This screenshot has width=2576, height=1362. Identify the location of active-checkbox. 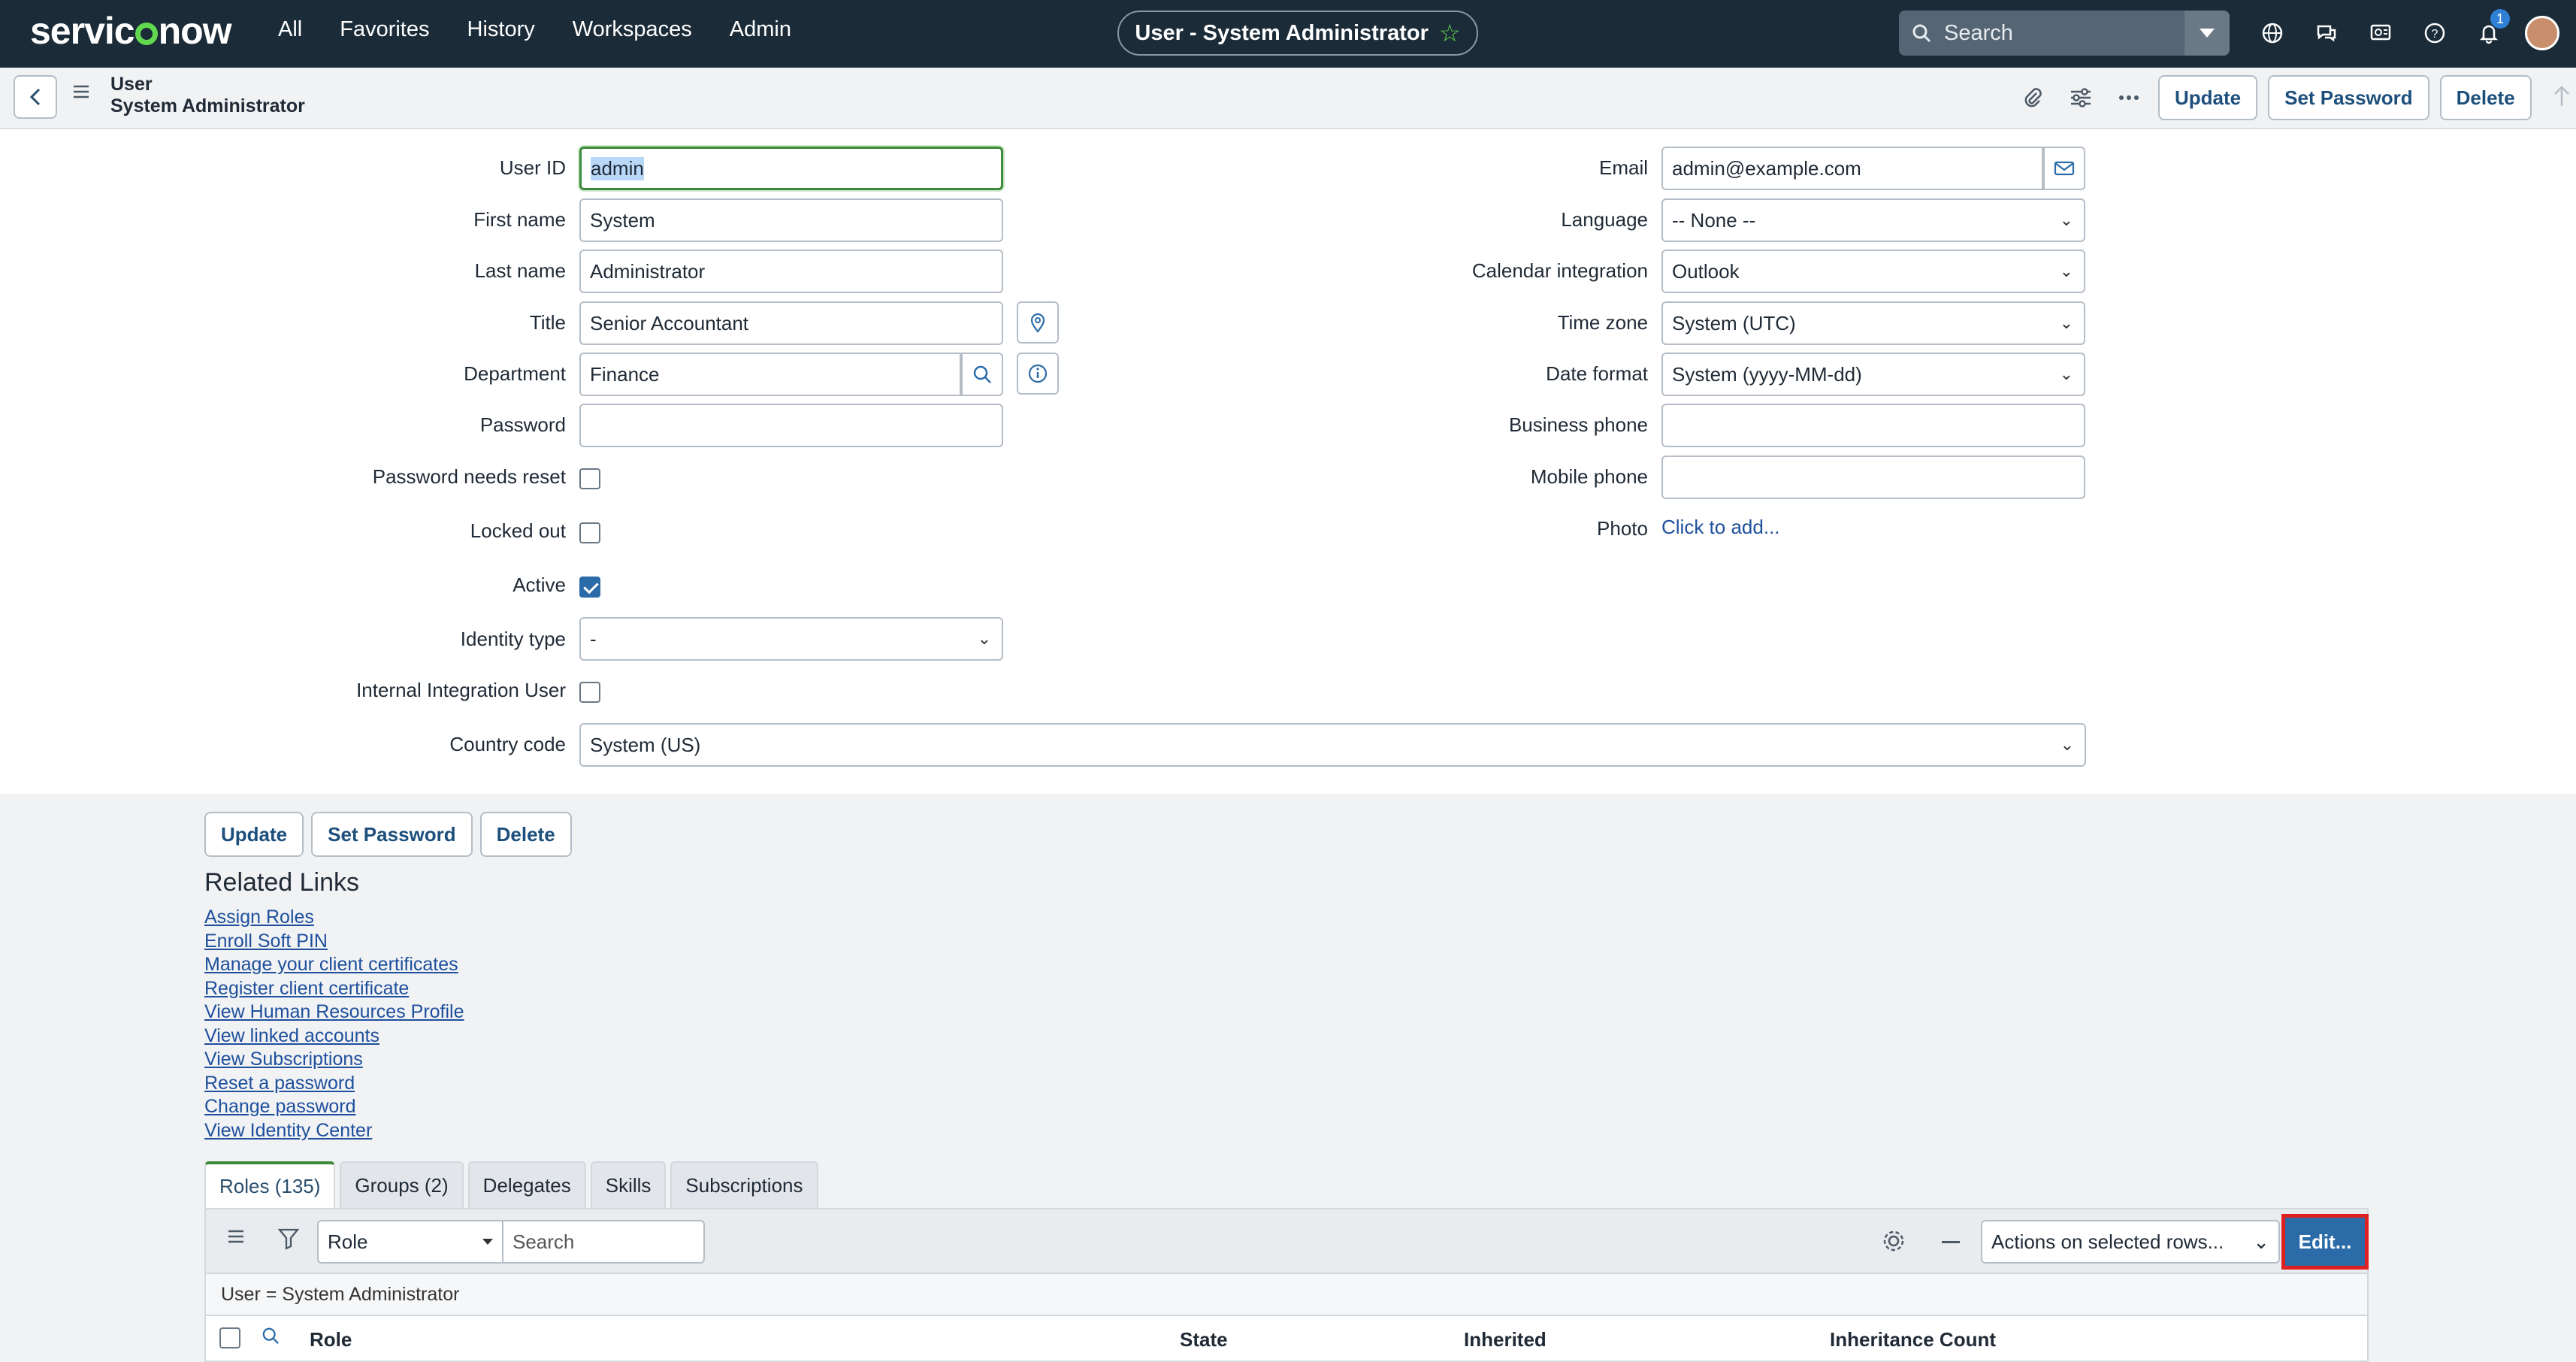
(589, 587).